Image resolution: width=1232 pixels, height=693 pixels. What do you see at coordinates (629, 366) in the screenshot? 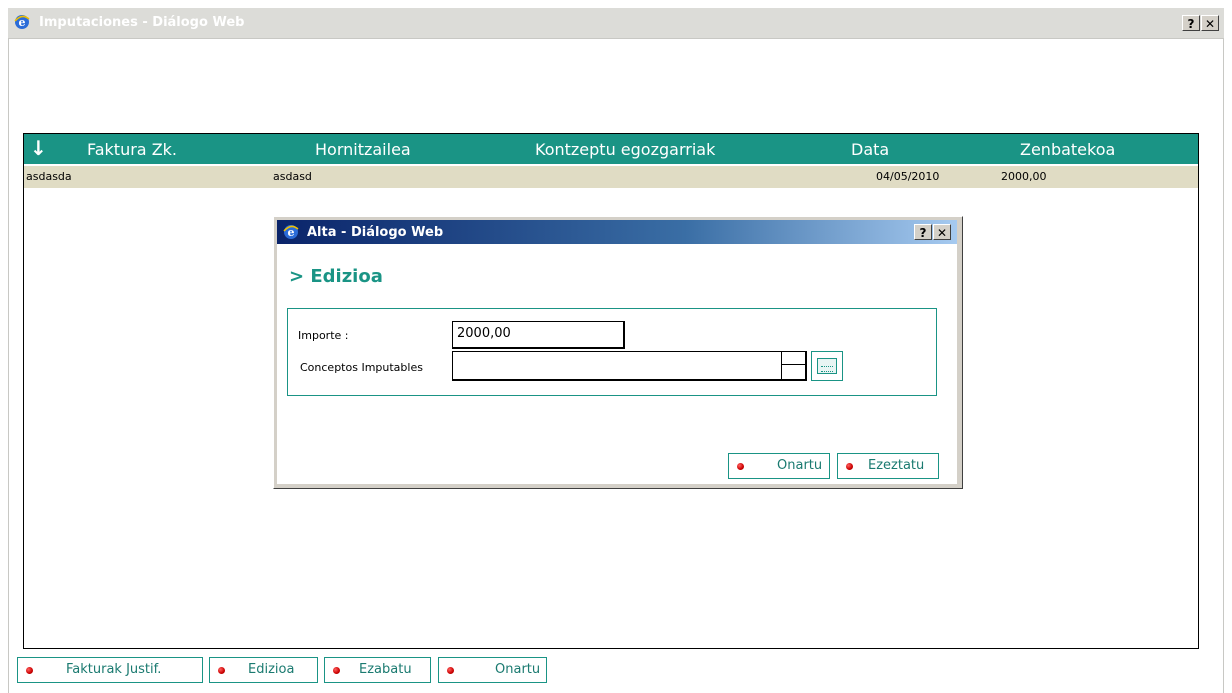
I see `conceptos-input` at bounding box center [629, 366].